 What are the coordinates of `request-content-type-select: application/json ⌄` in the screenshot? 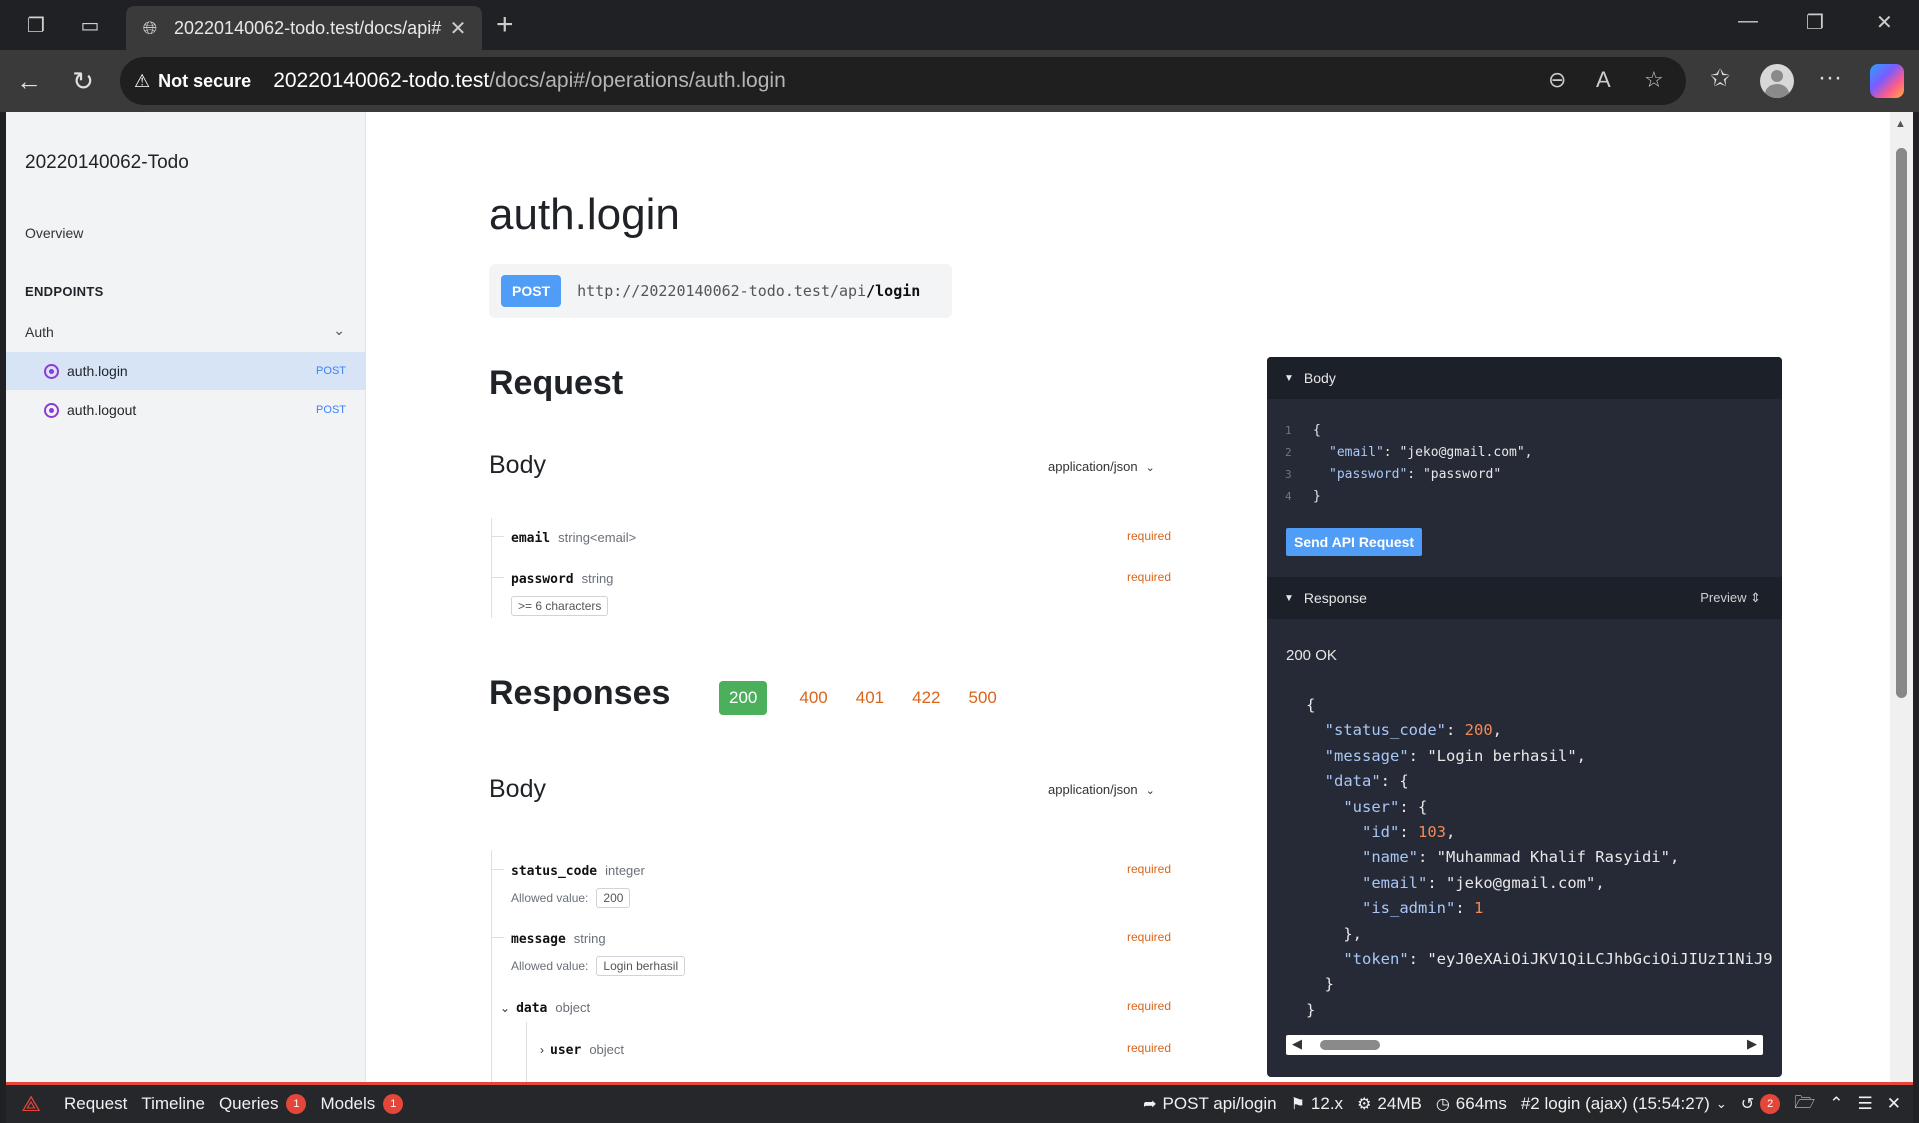 It's located at (1101, 466).